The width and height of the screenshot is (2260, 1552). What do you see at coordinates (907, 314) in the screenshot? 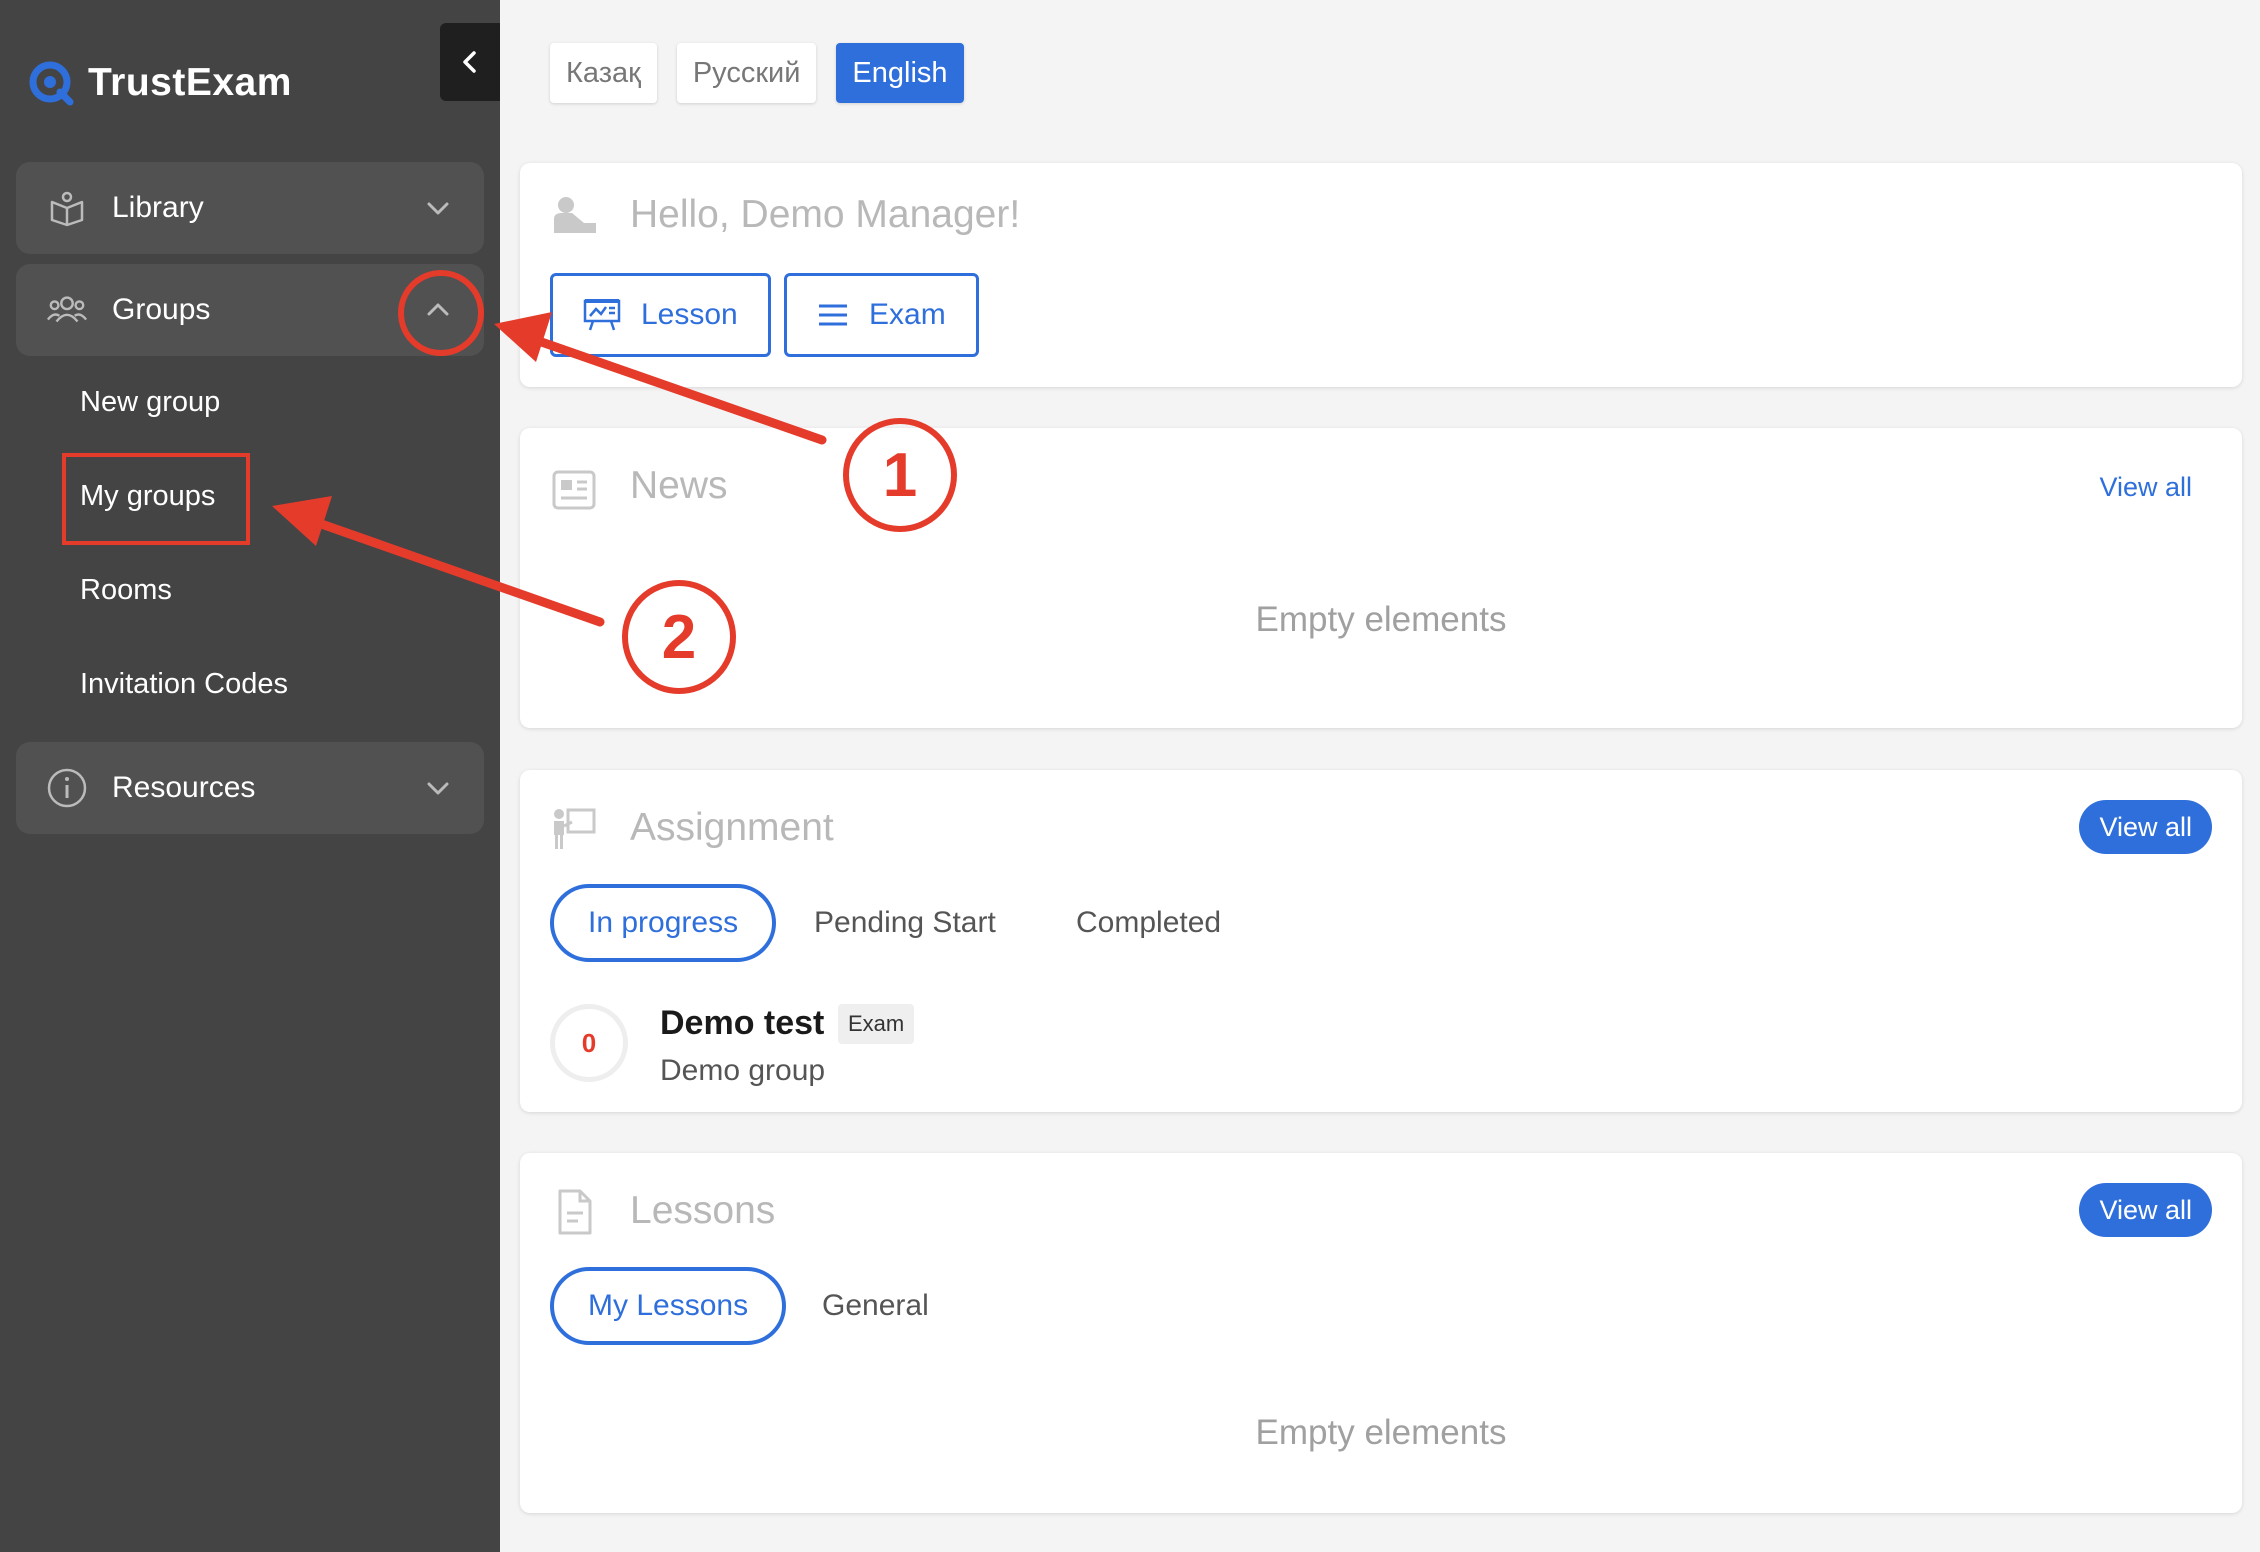
I see `exam-button-label: Exam` at bounding box center [907, 314].